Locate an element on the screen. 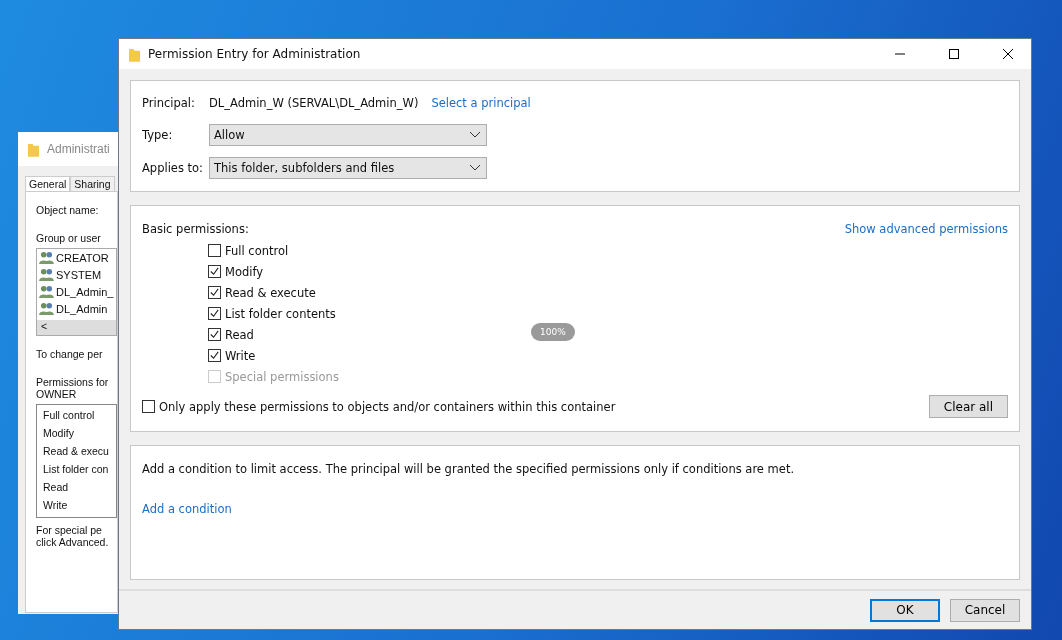 This screenshot has width=1062, height=640. group-label: Group or user is located at coordinates (69, 238).